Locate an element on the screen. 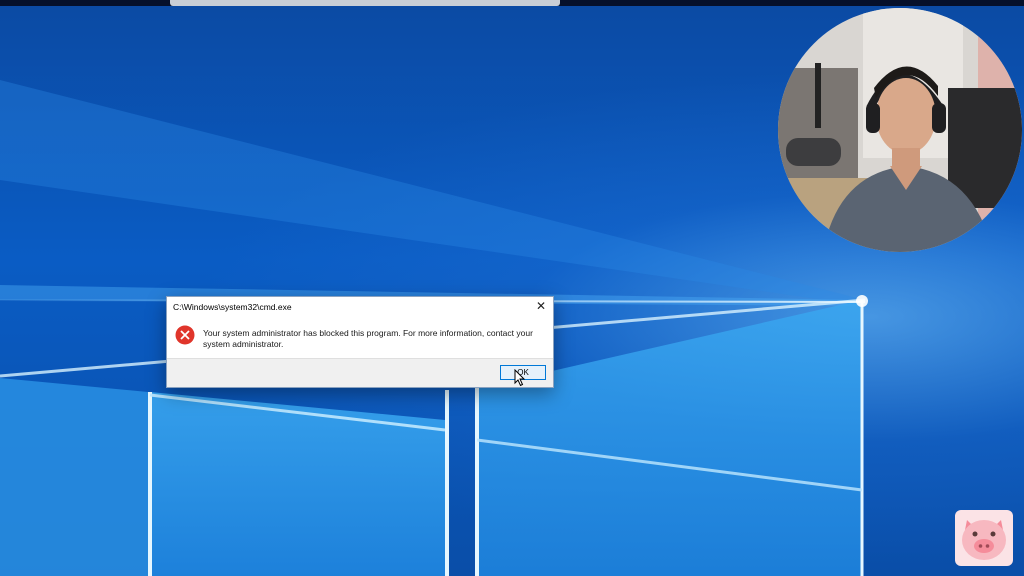 This screenshot has width=1024, height=576. mouse-cursor-icon is located at coordinates (520, 377).